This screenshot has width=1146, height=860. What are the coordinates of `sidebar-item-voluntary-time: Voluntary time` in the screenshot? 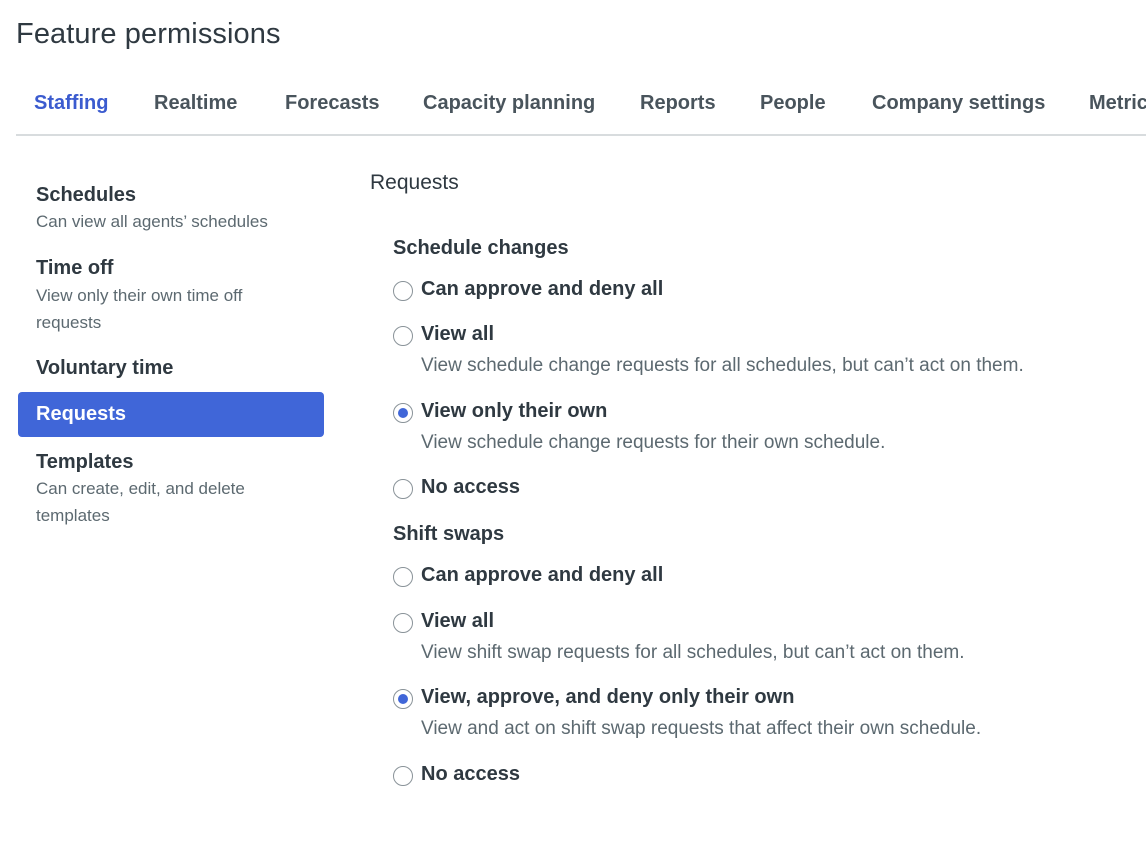 It's located at (171, 366).